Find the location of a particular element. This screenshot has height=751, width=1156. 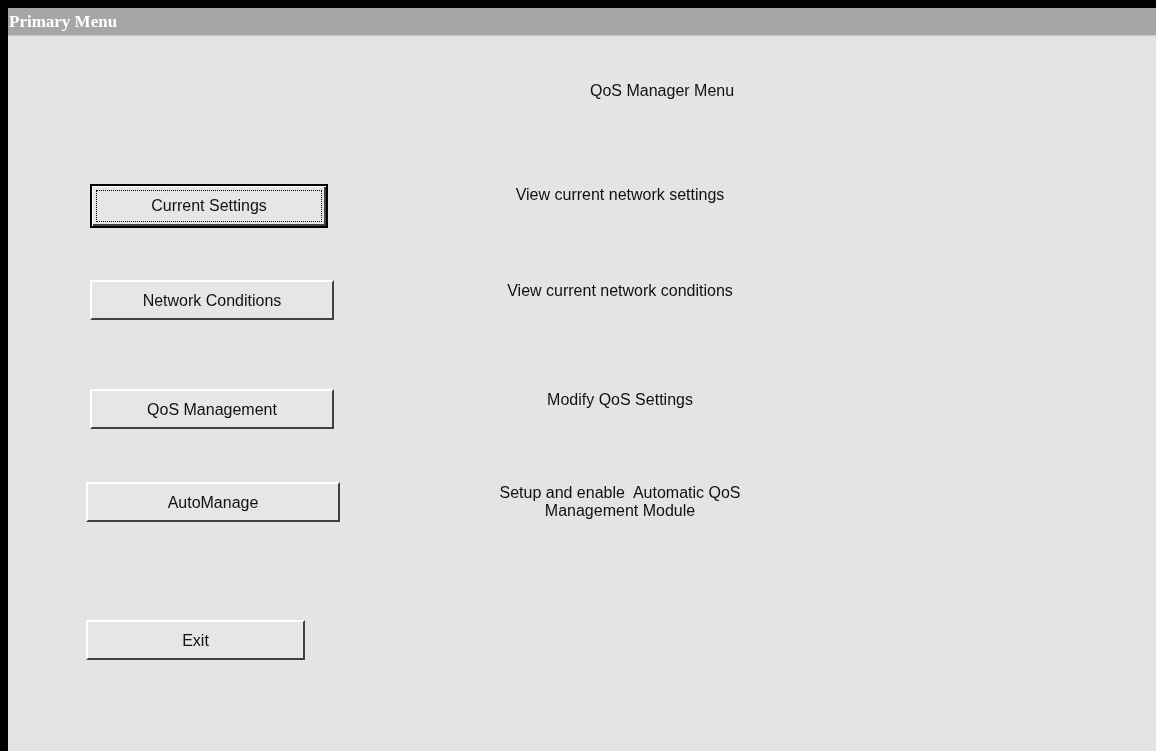

button-description: Setup and enable Automatic QoS Management Module is located at coordinates (620, 502).